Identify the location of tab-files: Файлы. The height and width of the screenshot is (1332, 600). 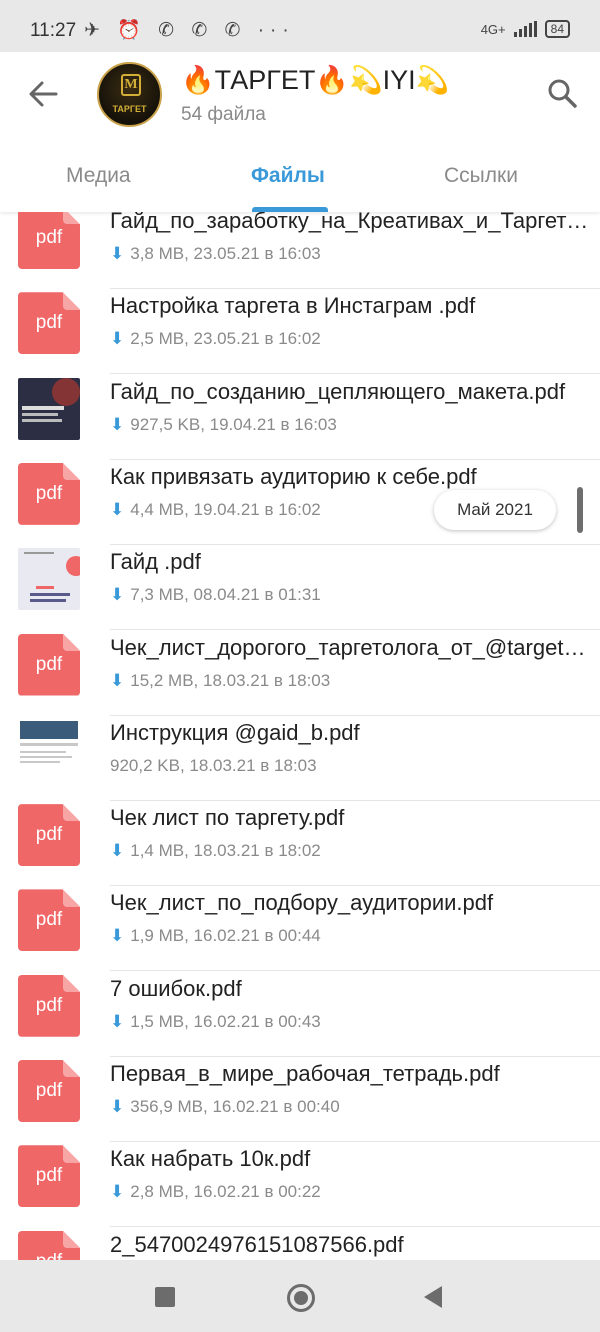
(288, 176).